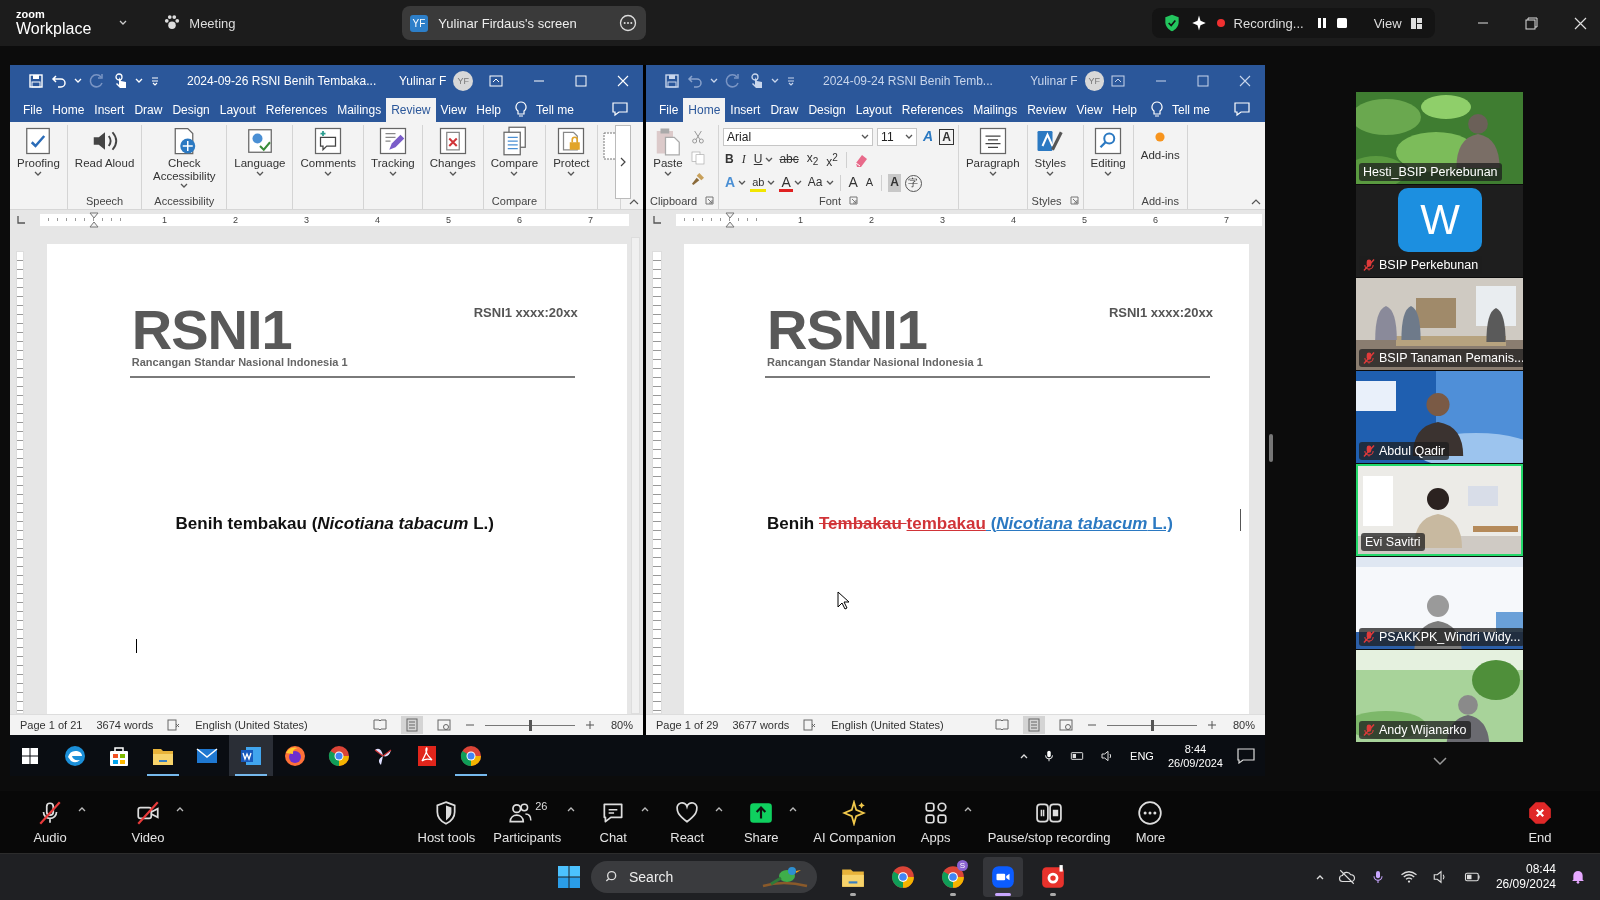 The width and height of the screenshot is (1600, 900). Describe the element at coordinates (687, 725) in the screenshot. I see `page-count: Page 1 of 29` at that location.